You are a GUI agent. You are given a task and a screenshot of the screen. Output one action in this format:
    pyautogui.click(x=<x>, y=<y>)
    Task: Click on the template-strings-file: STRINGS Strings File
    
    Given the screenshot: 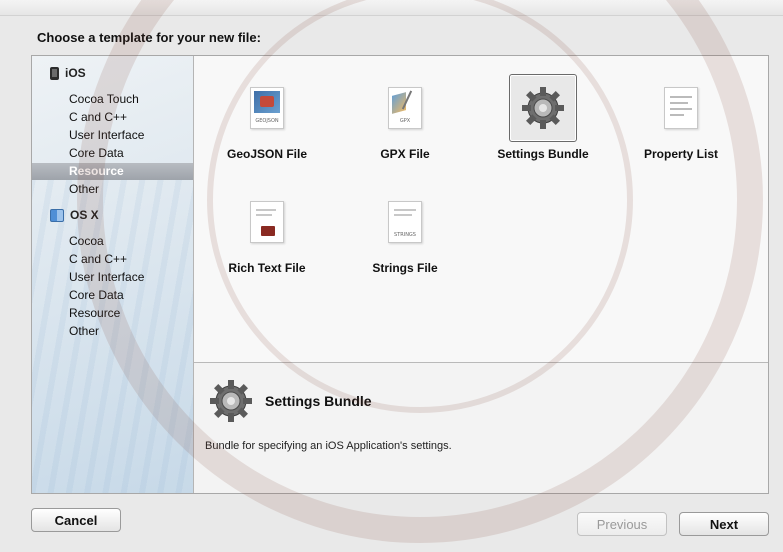 What is the action you would take?
    pyautogui.click(x=405, y=228)
    